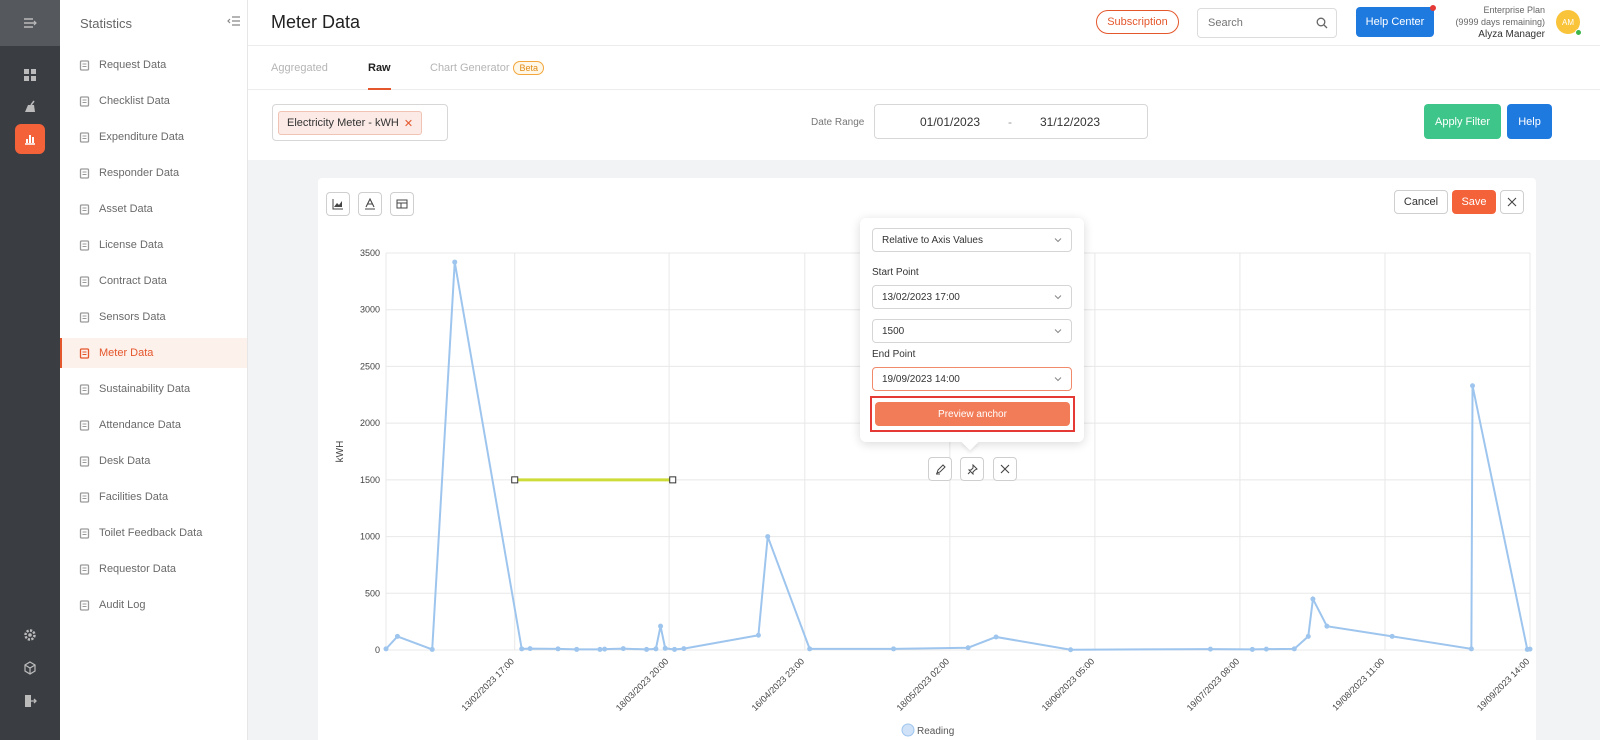 This screenshot has width=1600, height=740. What do you see at coordinates (370, 537) in the screenshot?
I see `y-tick-label: 1000` at bounding box center [370, 537].